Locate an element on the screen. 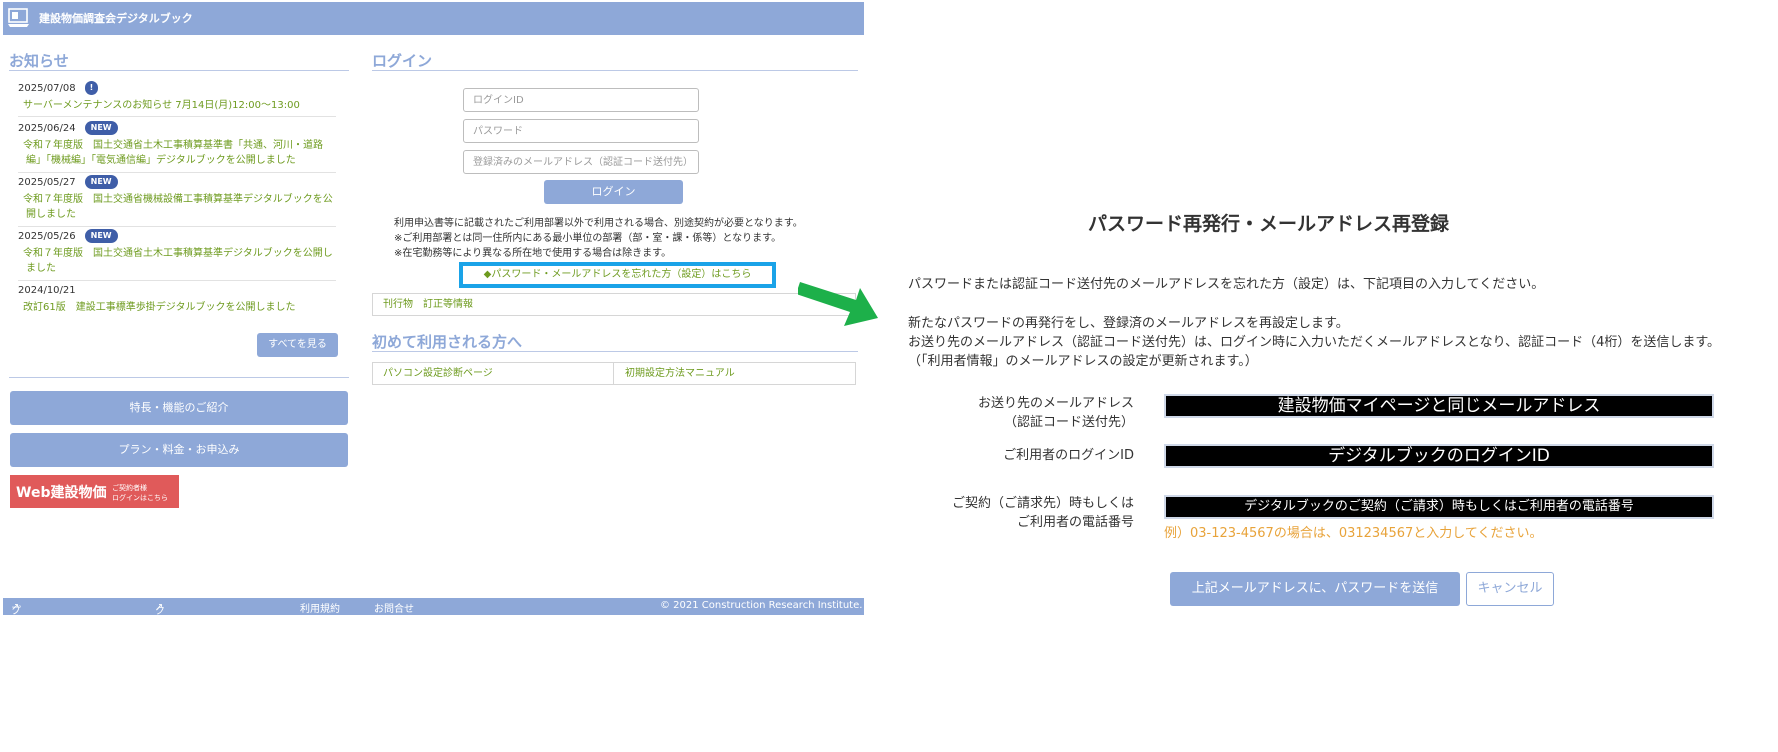 The width and height of the screenshot is (1778, 752). news-heading: お知らせ is located at coordinates (39, 61).